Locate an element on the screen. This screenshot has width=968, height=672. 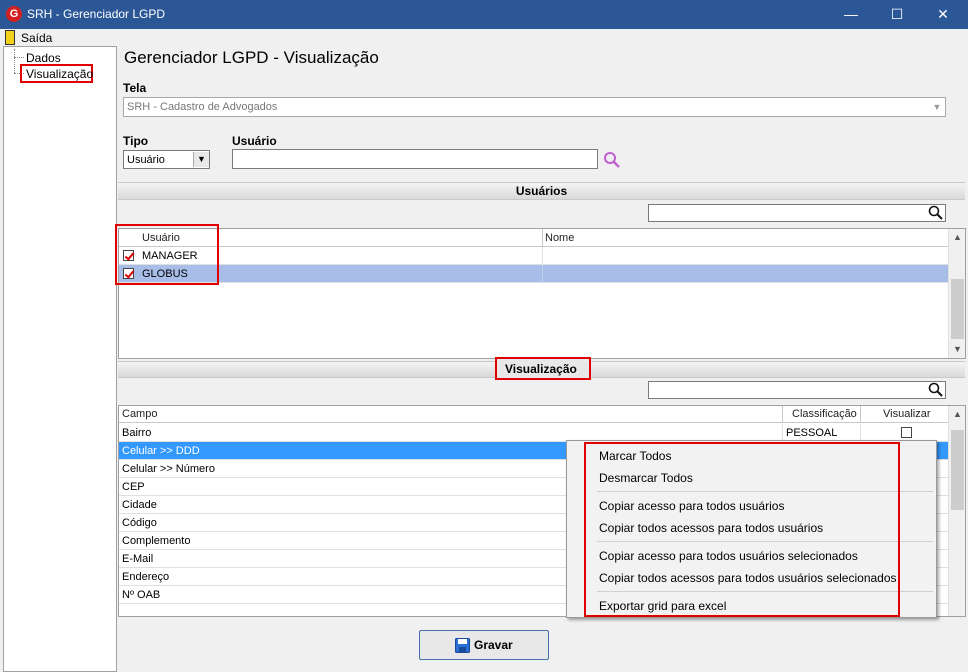
tipo-select: Usuário ▼ is located at coordinates (166, 159).